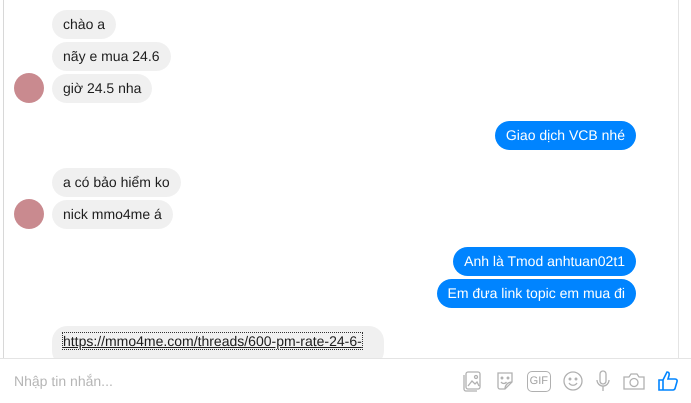 The image size is (691, 403). Describe the element at coordinates (102, 88) in the screenshot. I see `message-bubble: giờ 24.5 nha` at that location.